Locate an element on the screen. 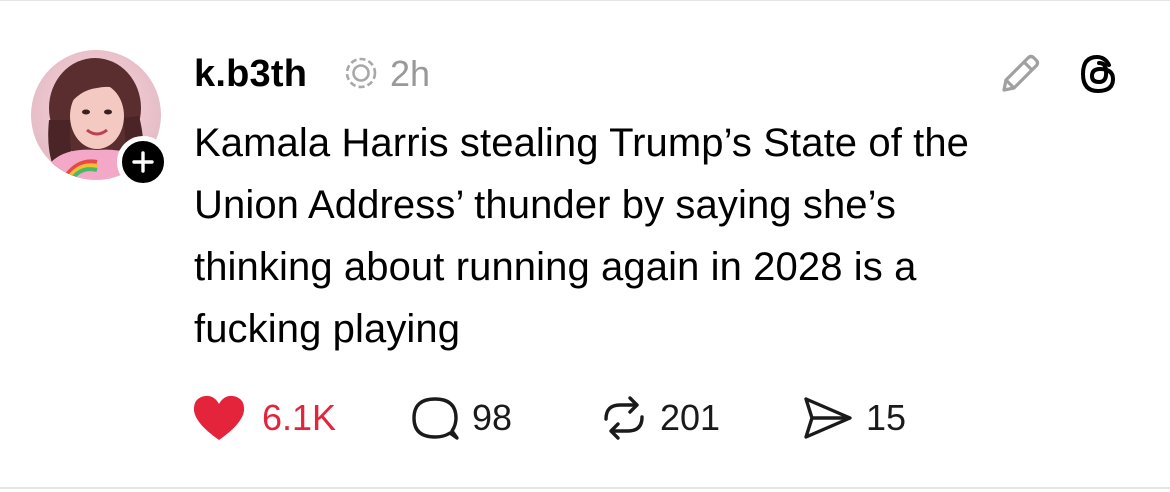  follow-button is located at coordinates (143, 162).